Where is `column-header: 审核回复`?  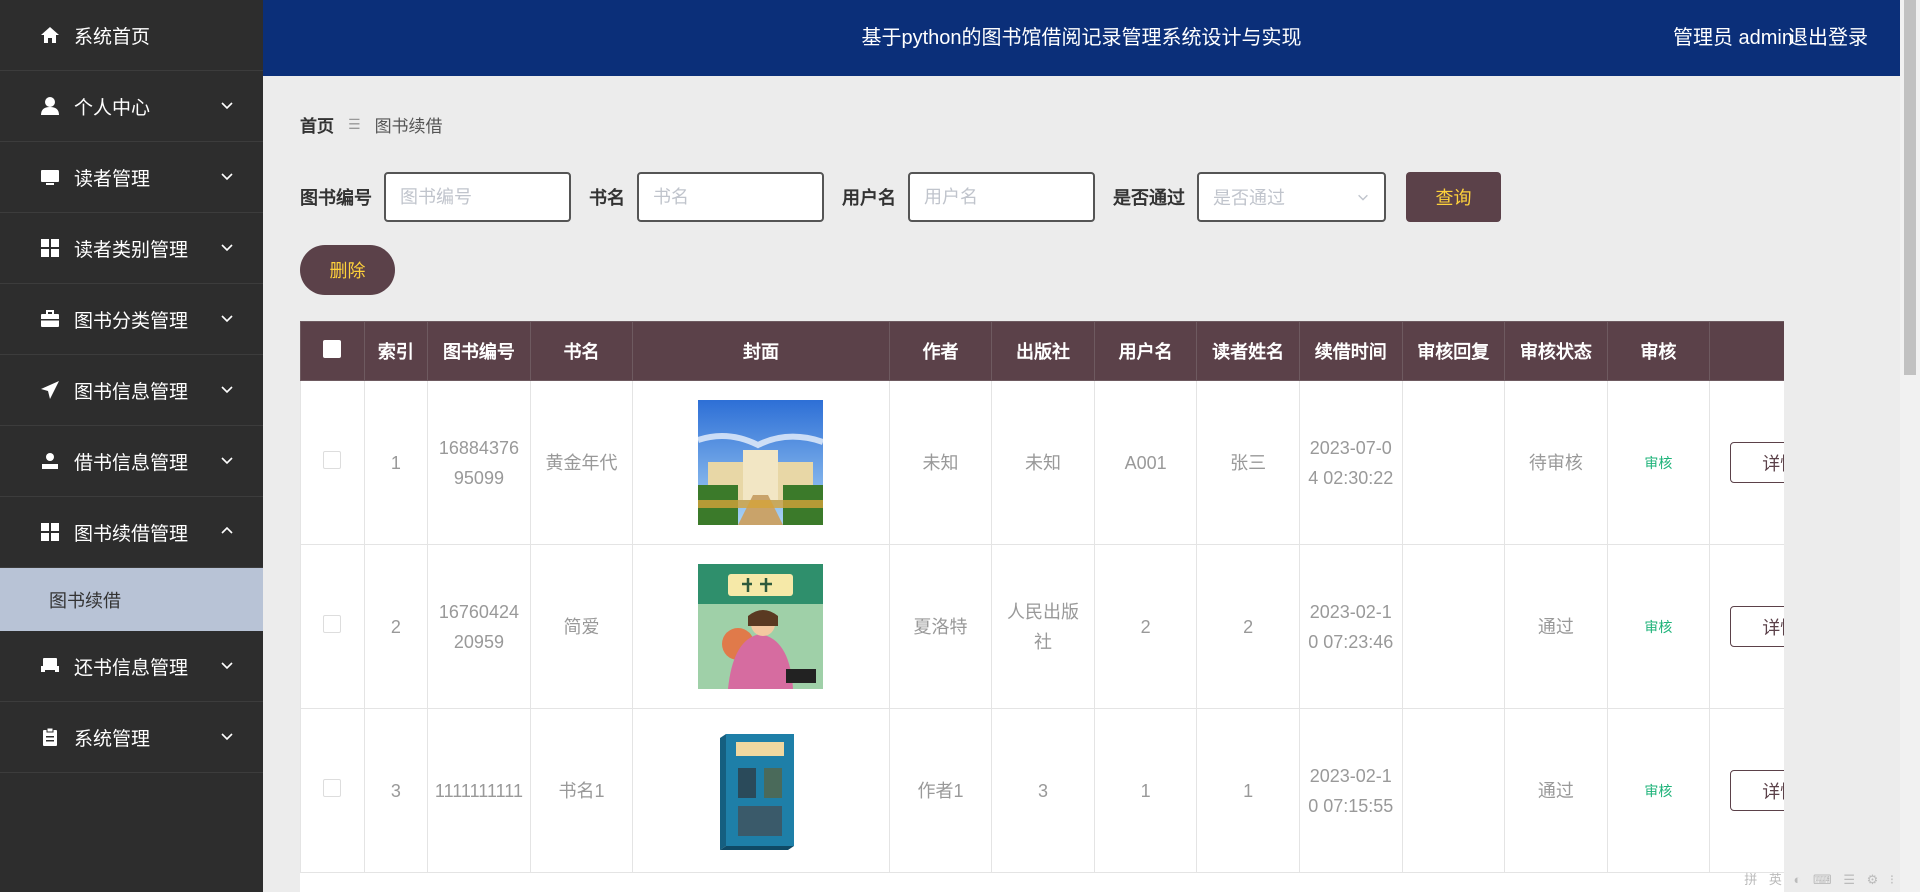
column-header: 审核回复 is located at coordinates (1453, 351).